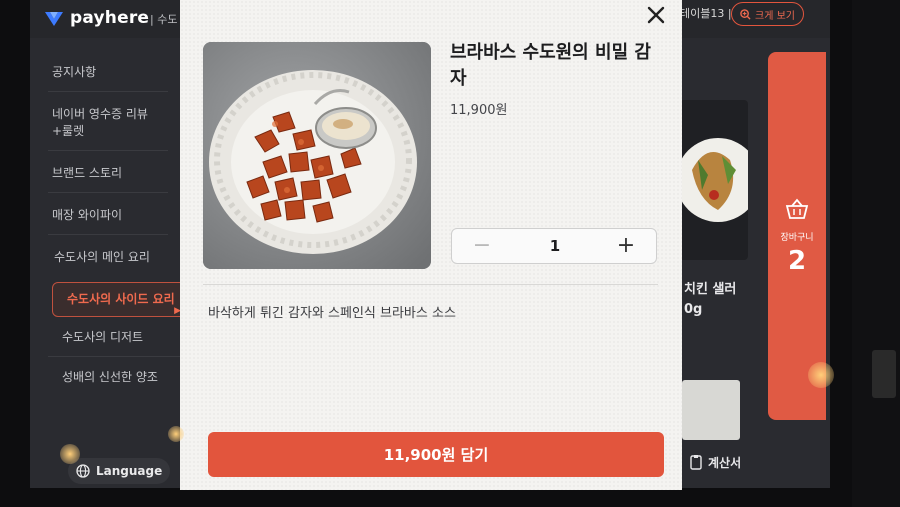  What do you see at coordinates (54, 19) in the screenshot?
I see `payhere-logo-icon` at bounding box center [54, 19].